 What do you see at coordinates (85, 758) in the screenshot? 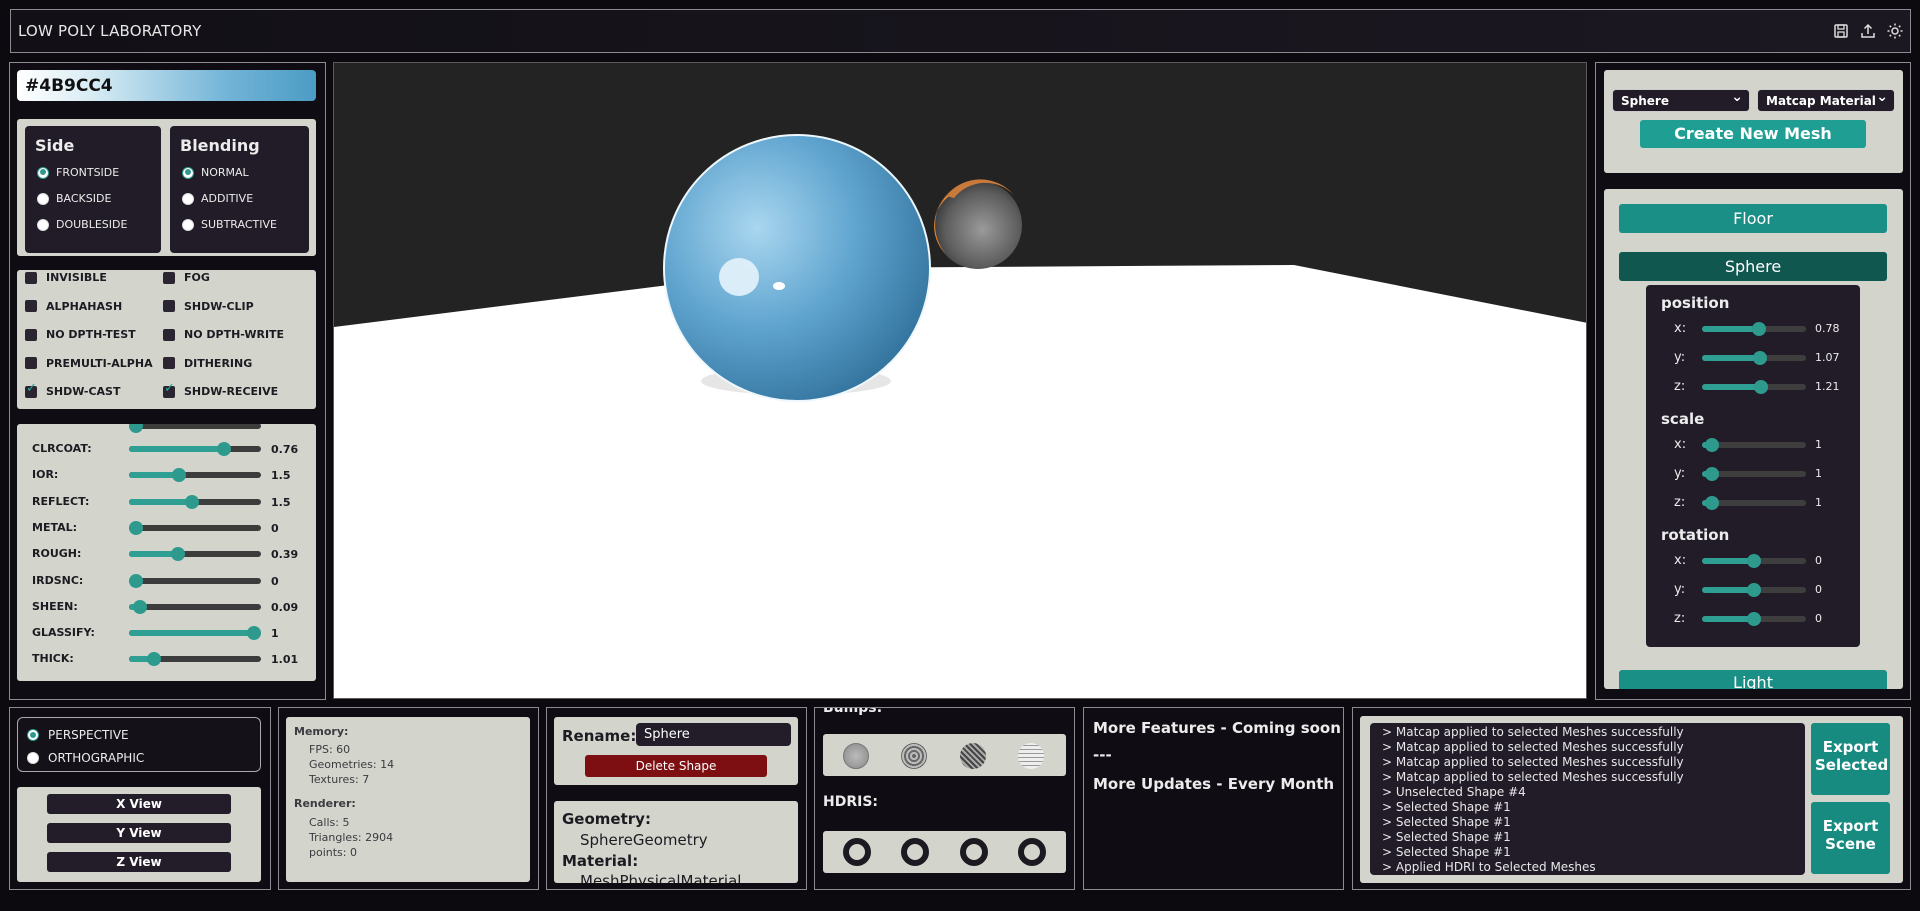
I see `projection-orthographic: ORTHOGRAPHIC` at bounding box center [85, 758].